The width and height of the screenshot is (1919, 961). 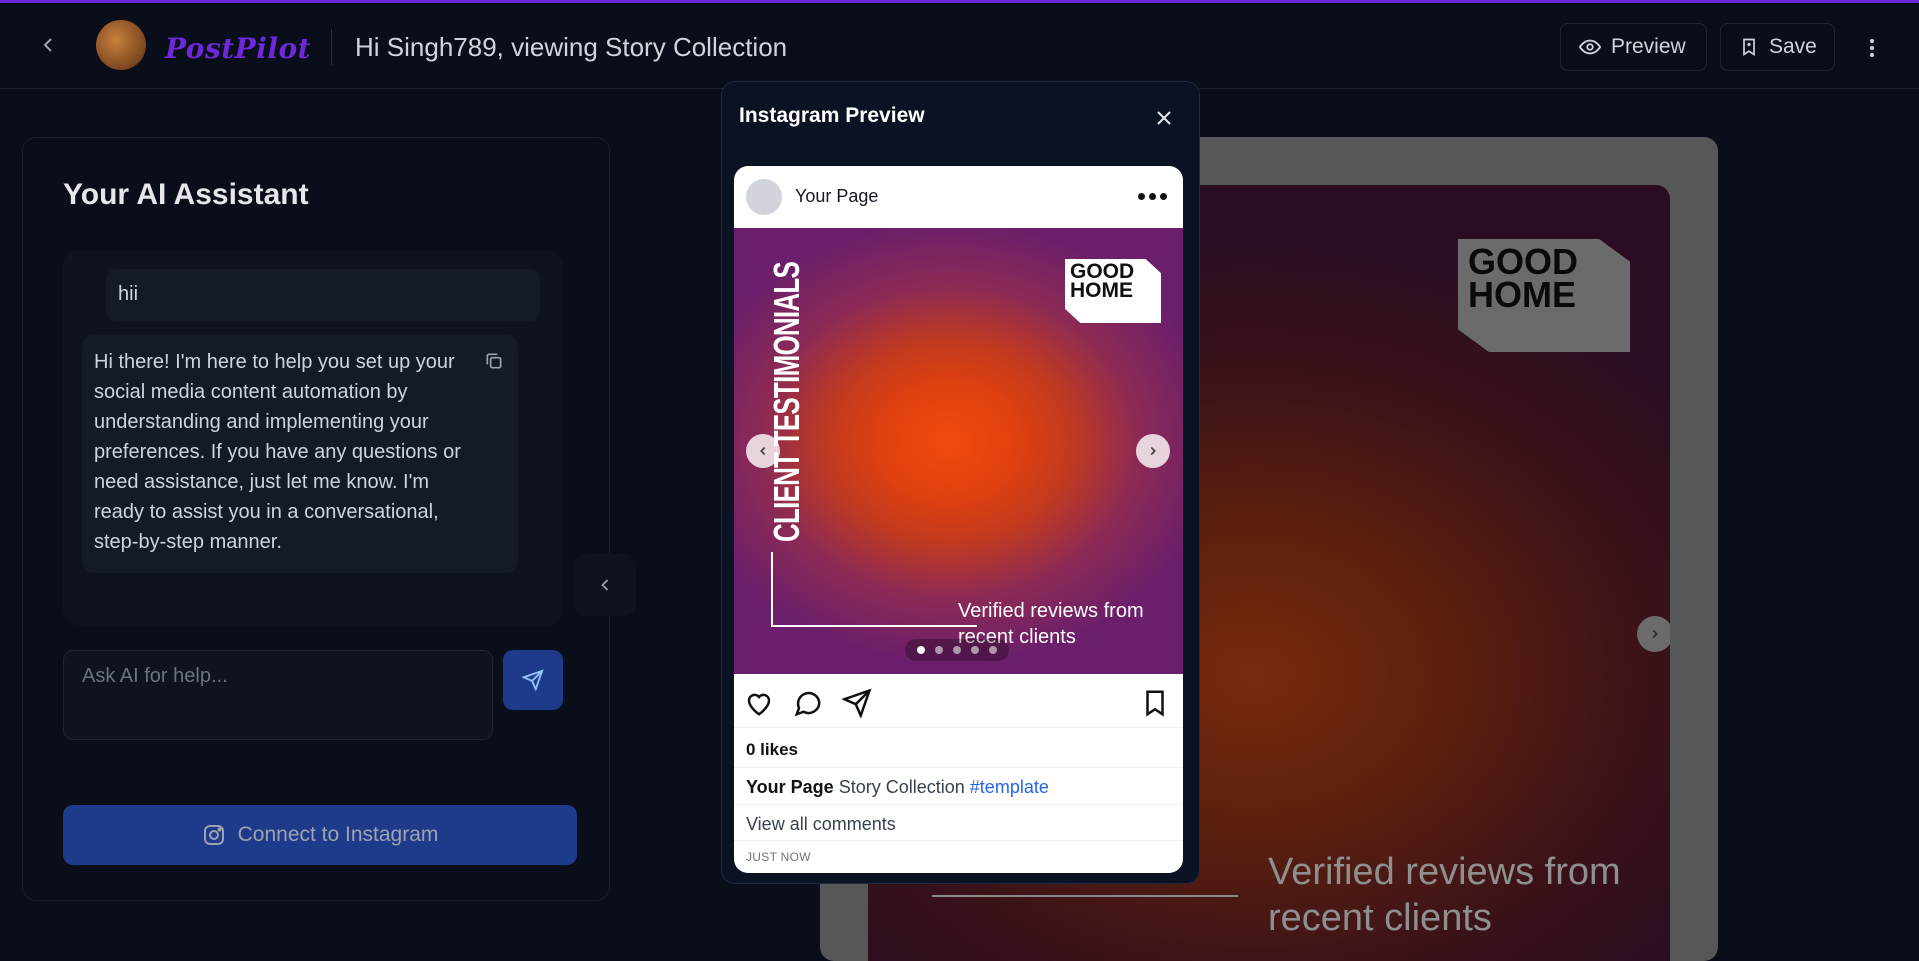 I want to click on share-icon, so click(x=857, y=703).